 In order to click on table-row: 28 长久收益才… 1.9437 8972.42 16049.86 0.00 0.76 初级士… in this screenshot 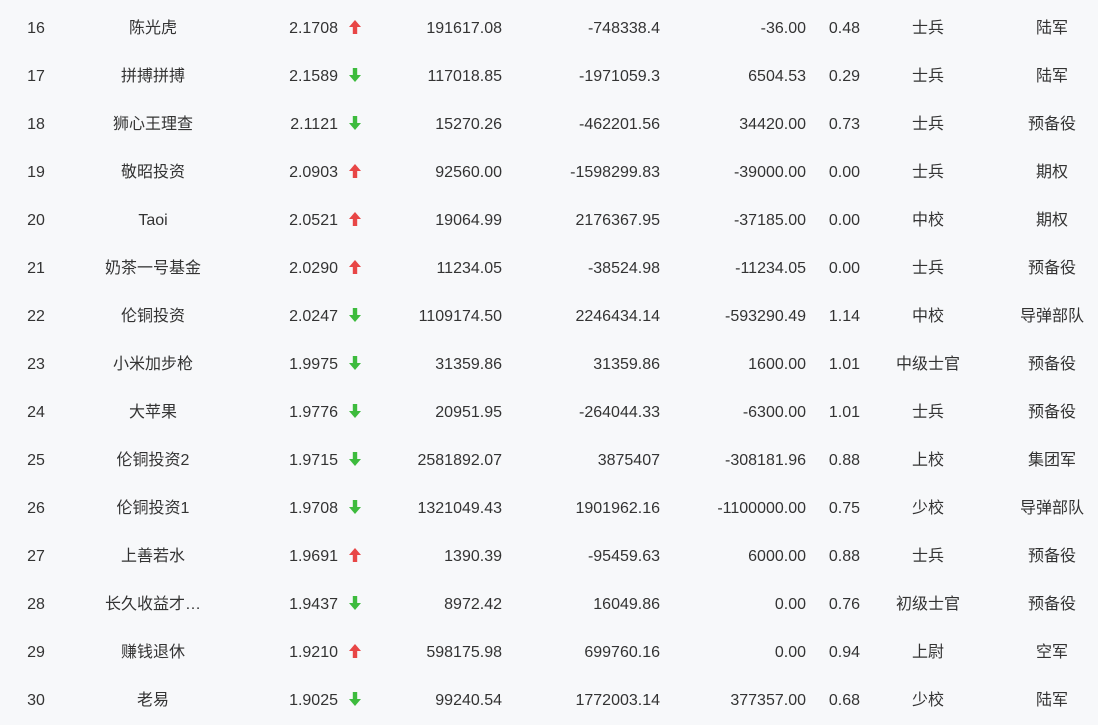, I will do `click(549, 605)`.